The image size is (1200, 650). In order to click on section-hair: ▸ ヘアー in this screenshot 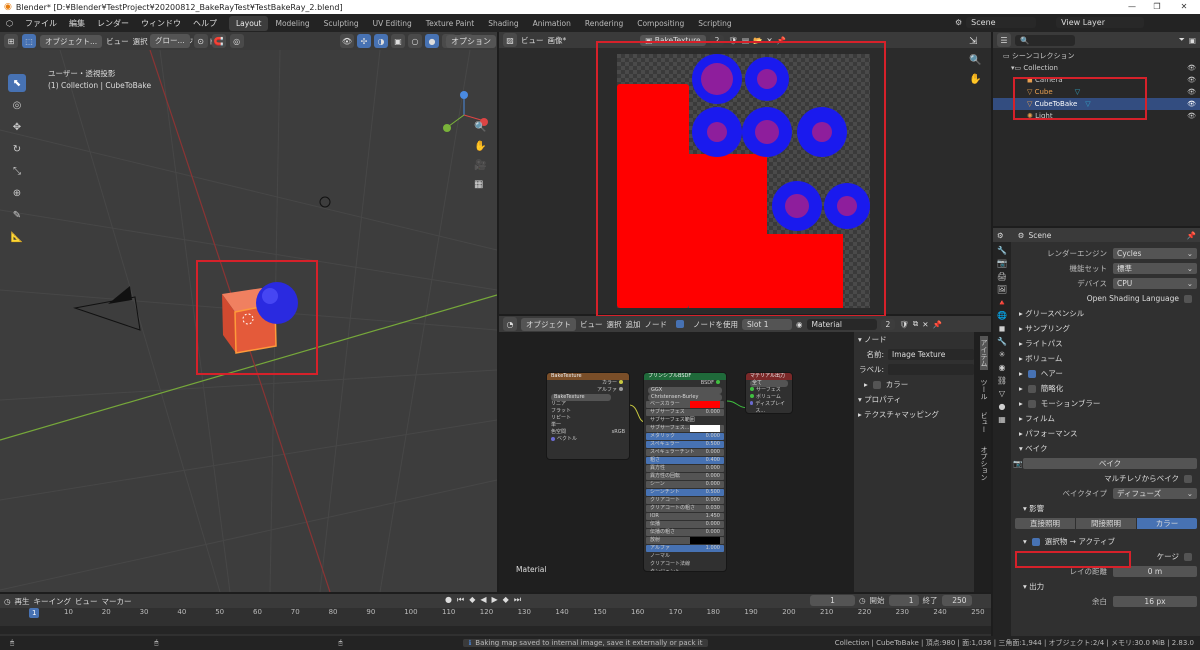, I will do `click(1105, 373)`.